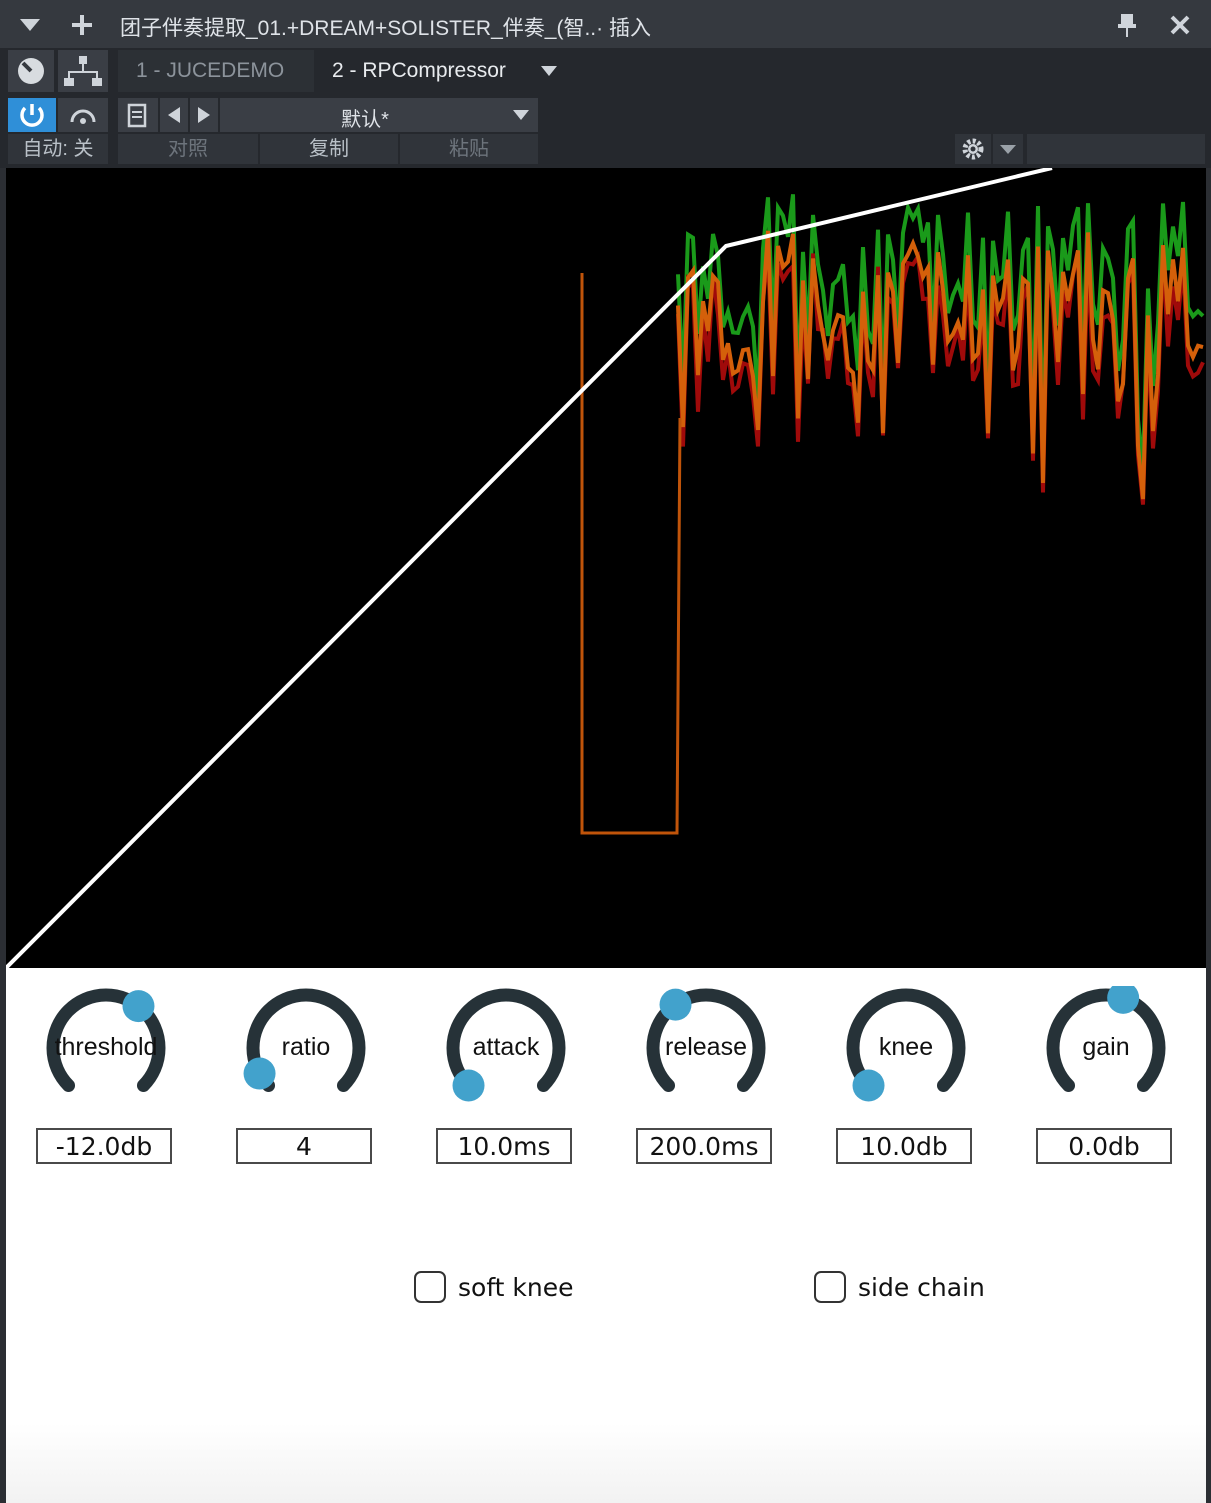 The width and height of the screenshot is (1211, 1503). Describe the element at coordinates (58, 149) in the screenshot. I see `automation-toggle: 自动: 关` at that location.